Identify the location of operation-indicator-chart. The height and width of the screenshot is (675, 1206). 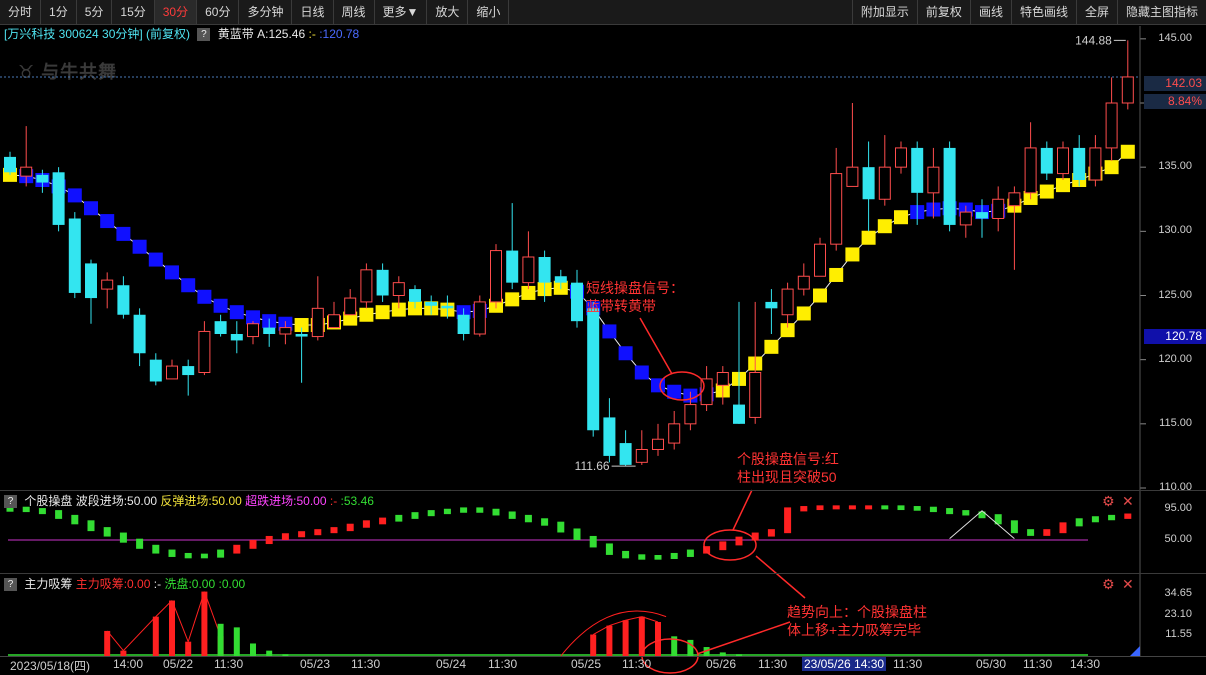
(569, 532).